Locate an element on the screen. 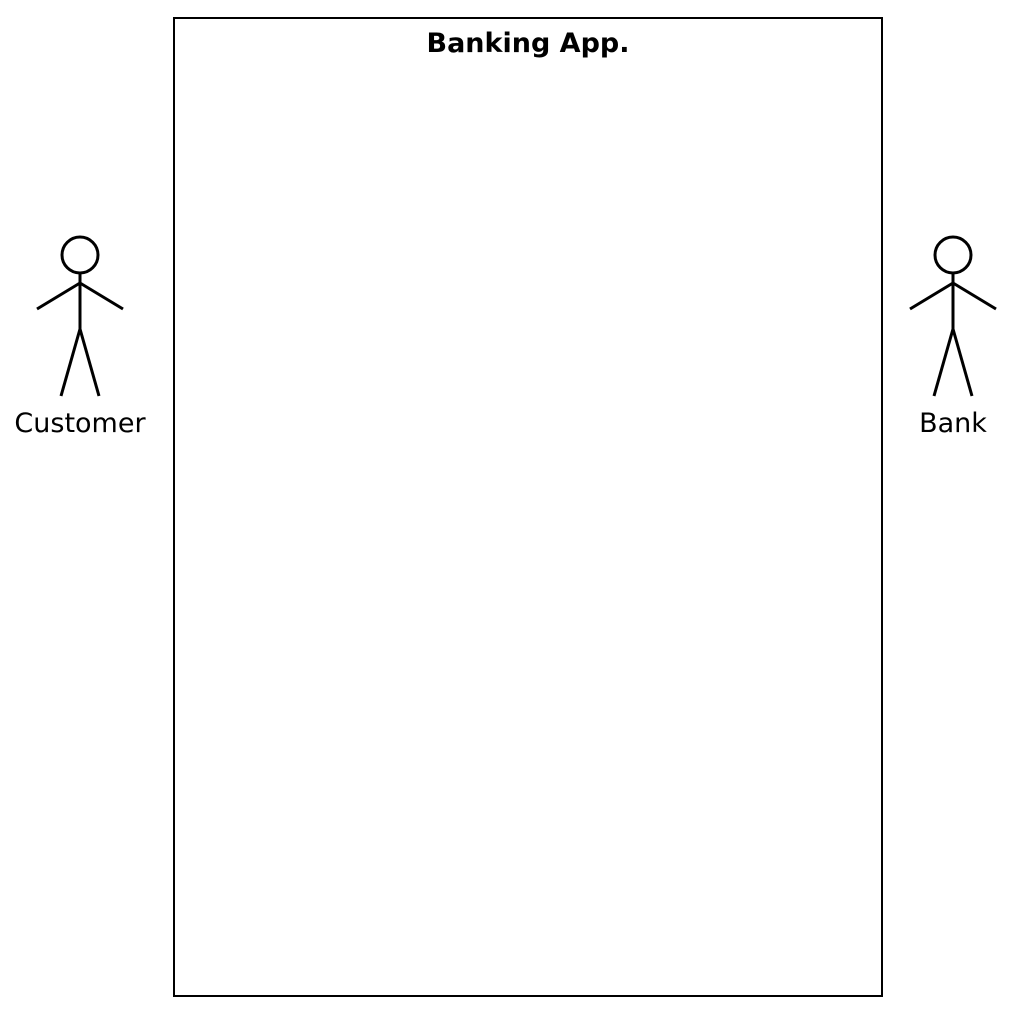 The image size is (1020, 1017). system-title: Banking App. is located at coordinates (528, 43).